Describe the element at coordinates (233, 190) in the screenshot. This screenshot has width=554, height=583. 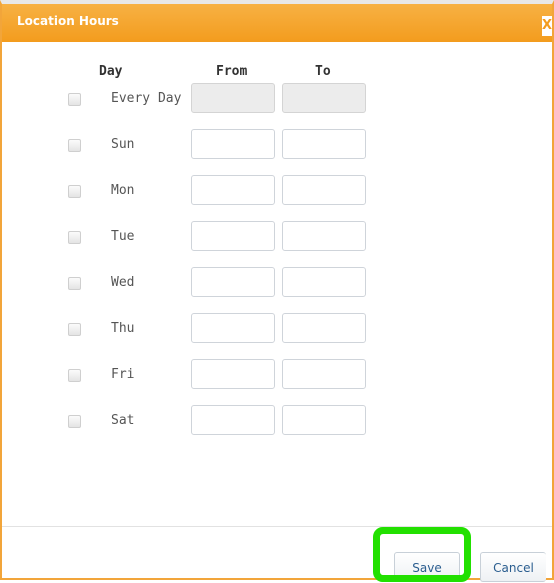
I see `mon-from-input` at that location.